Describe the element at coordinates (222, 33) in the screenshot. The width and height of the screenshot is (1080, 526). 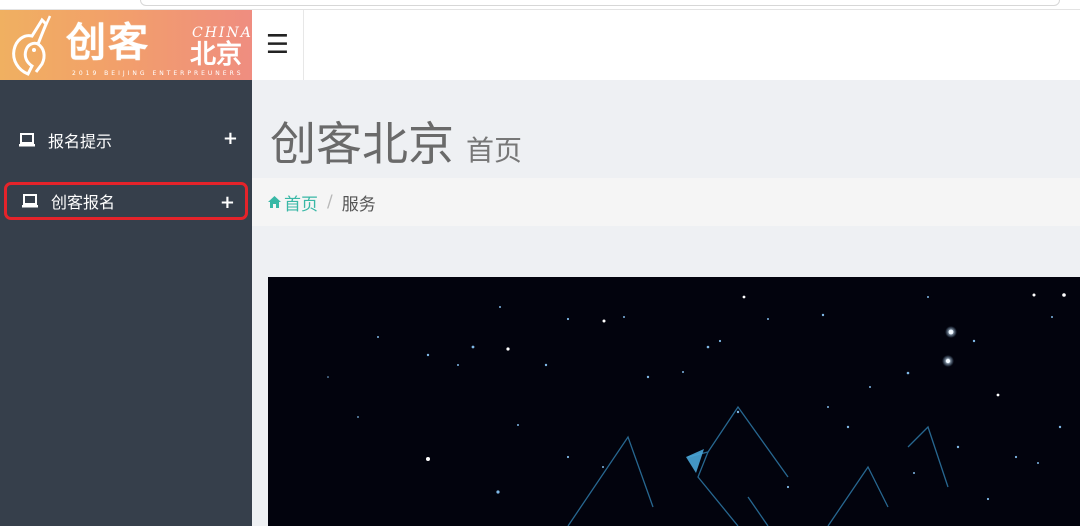
I see `logo-china-text: CHINA` at that location.